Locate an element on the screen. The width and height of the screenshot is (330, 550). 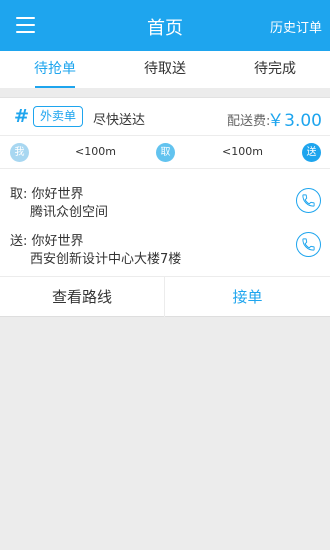
tab-pending-pickup: 待取送 is located at coordinates (165, 69).